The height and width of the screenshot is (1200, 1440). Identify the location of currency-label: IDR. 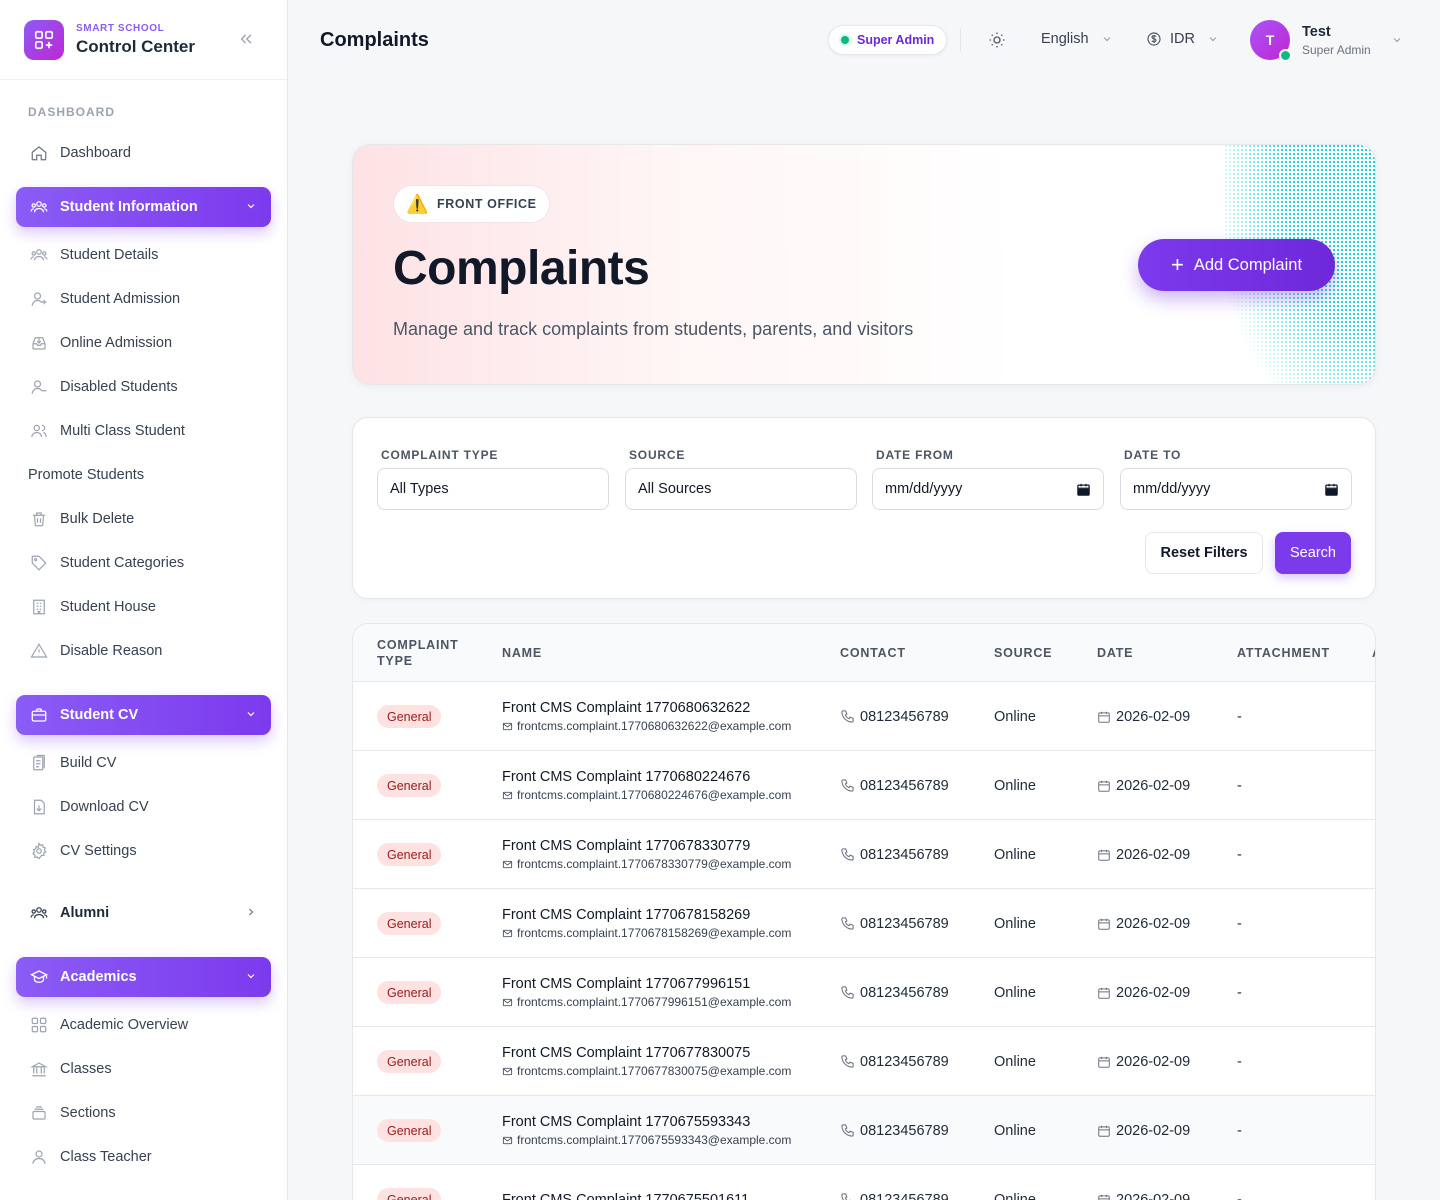
(1182, 39).